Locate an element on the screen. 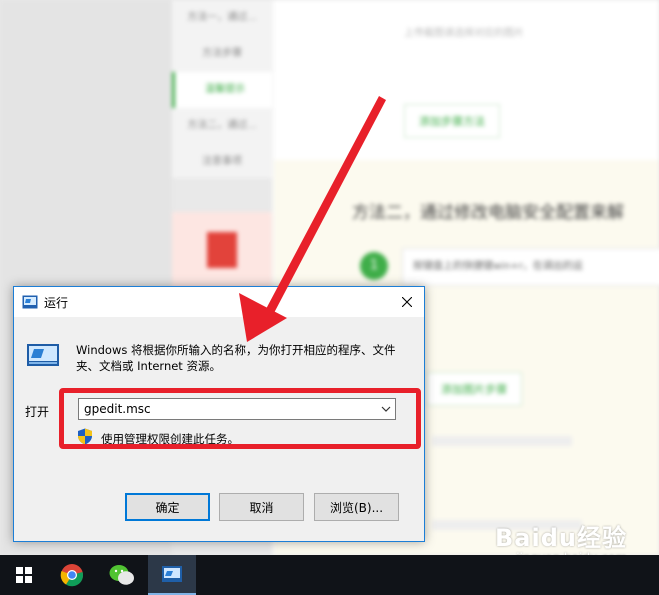 The image size is (659, 595). start-button is located at coordinates (24, 575).